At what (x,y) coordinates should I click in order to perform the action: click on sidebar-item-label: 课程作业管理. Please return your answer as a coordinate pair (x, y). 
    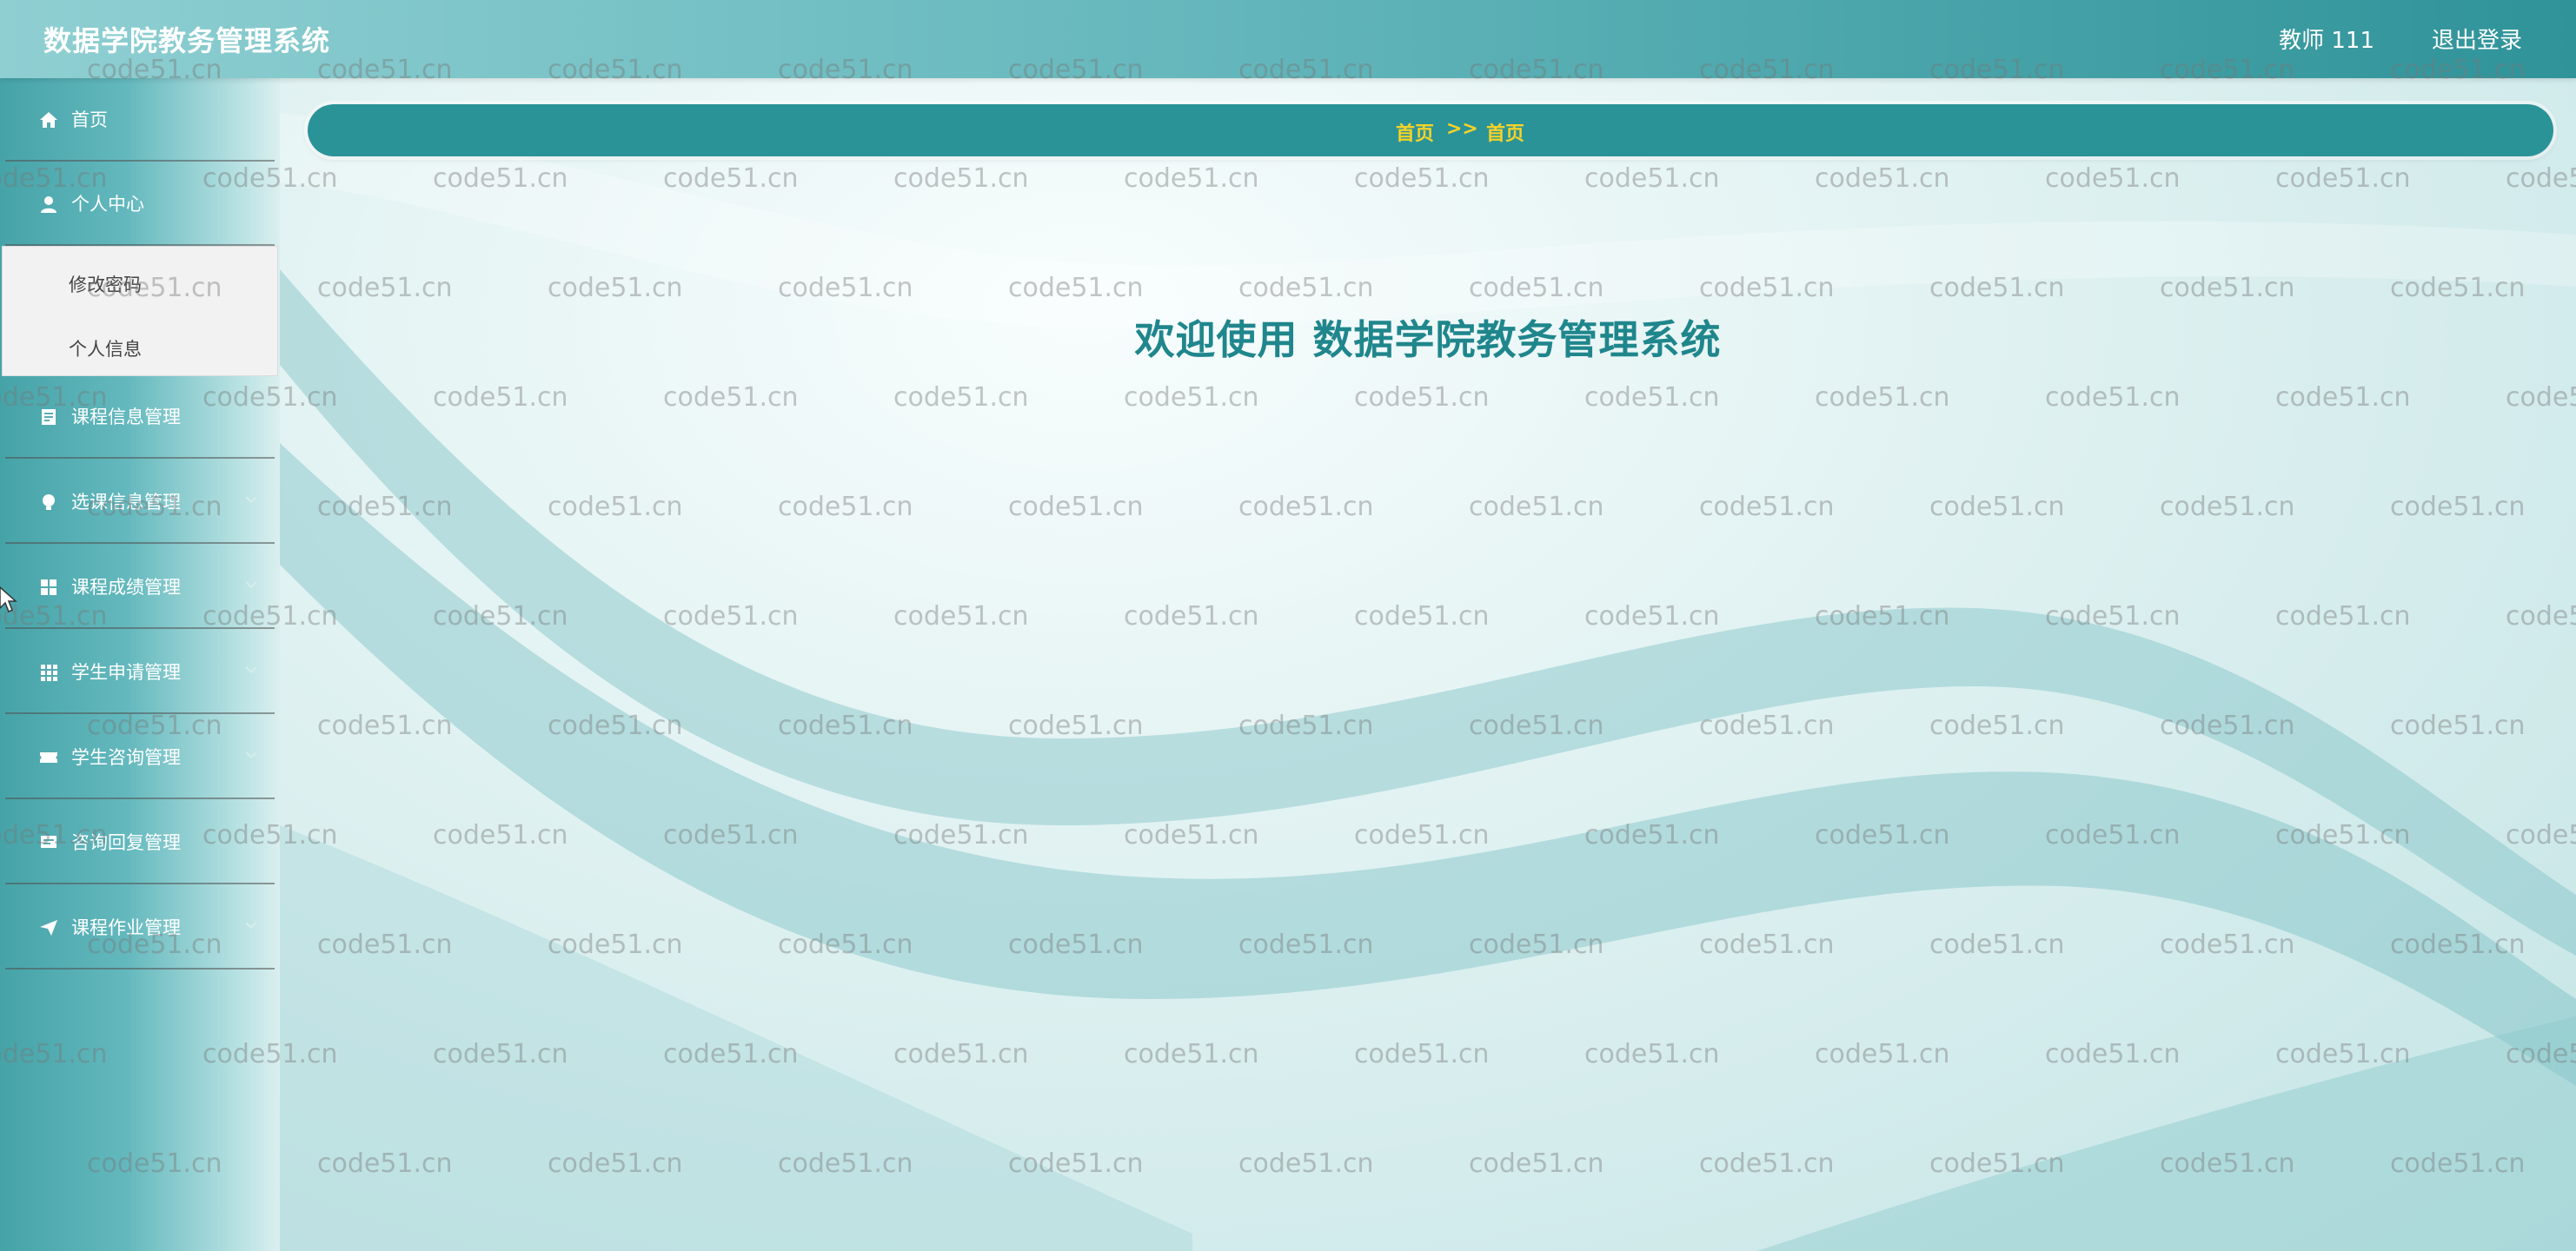
    Looking at the image, I should click on (126, 928).